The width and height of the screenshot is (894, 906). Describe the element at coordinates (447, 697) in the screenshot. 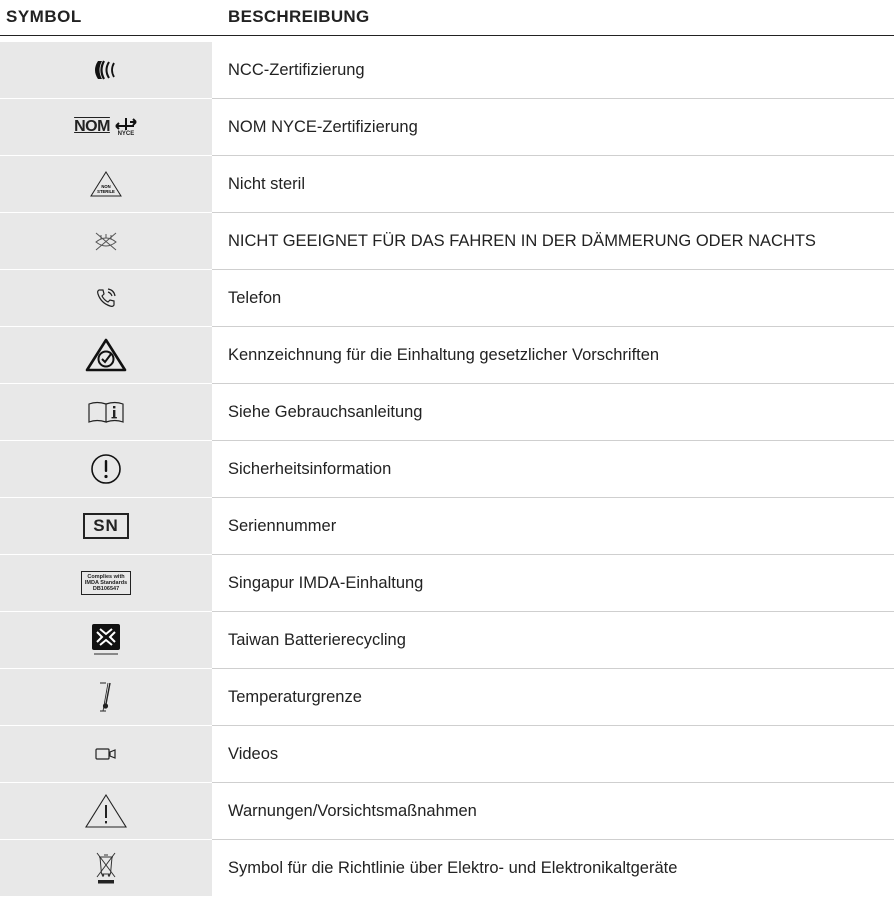

I see `table-row: Temperaturgrenze` at that location.